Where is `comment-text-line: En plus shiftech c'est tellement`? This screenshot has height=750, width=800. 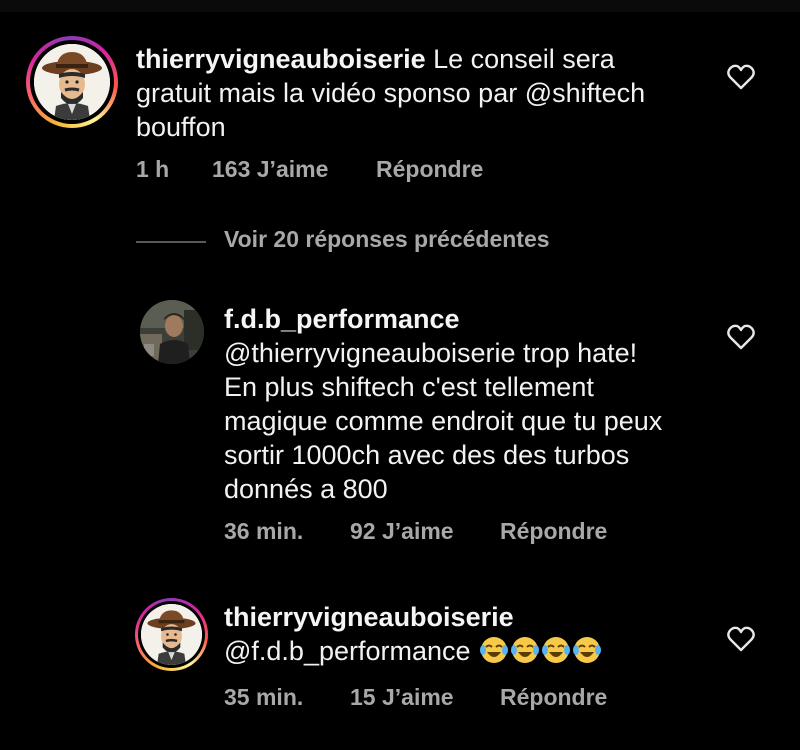
comment-text-line: En plus shiftech c'est tellement is located at coordinates (409, 387).